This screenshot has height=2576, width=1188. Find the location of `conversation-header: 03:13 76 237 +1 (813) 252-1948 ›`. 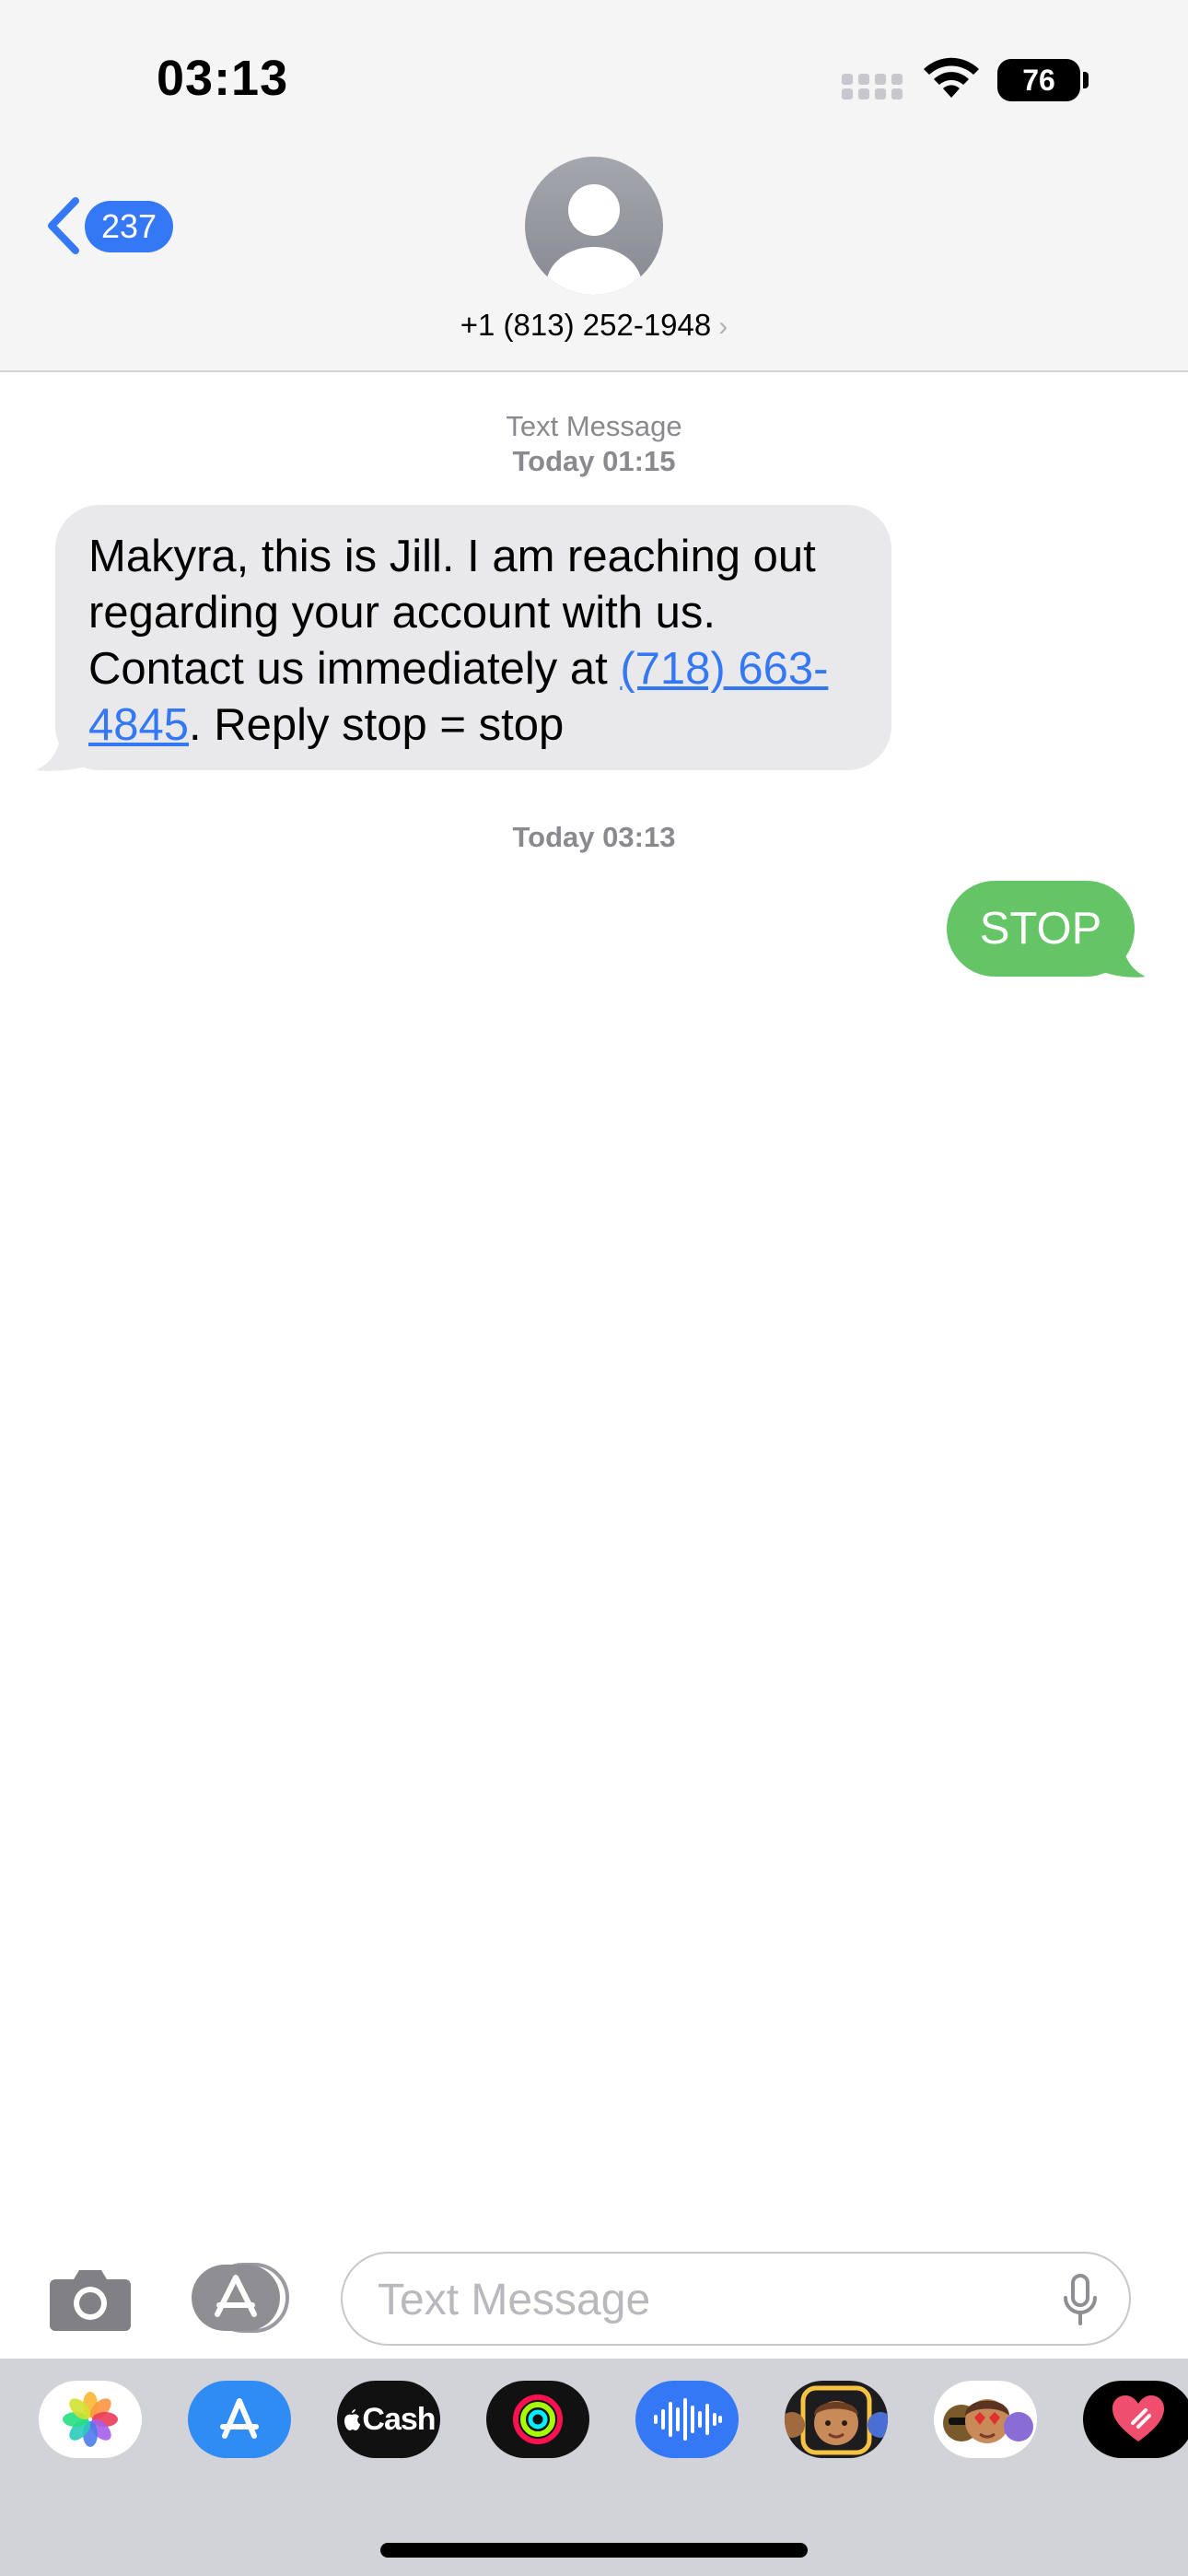

conversation-header: 03:13 76 237 +1 (813) 252-1948 › is located at coordinates (594, 186).